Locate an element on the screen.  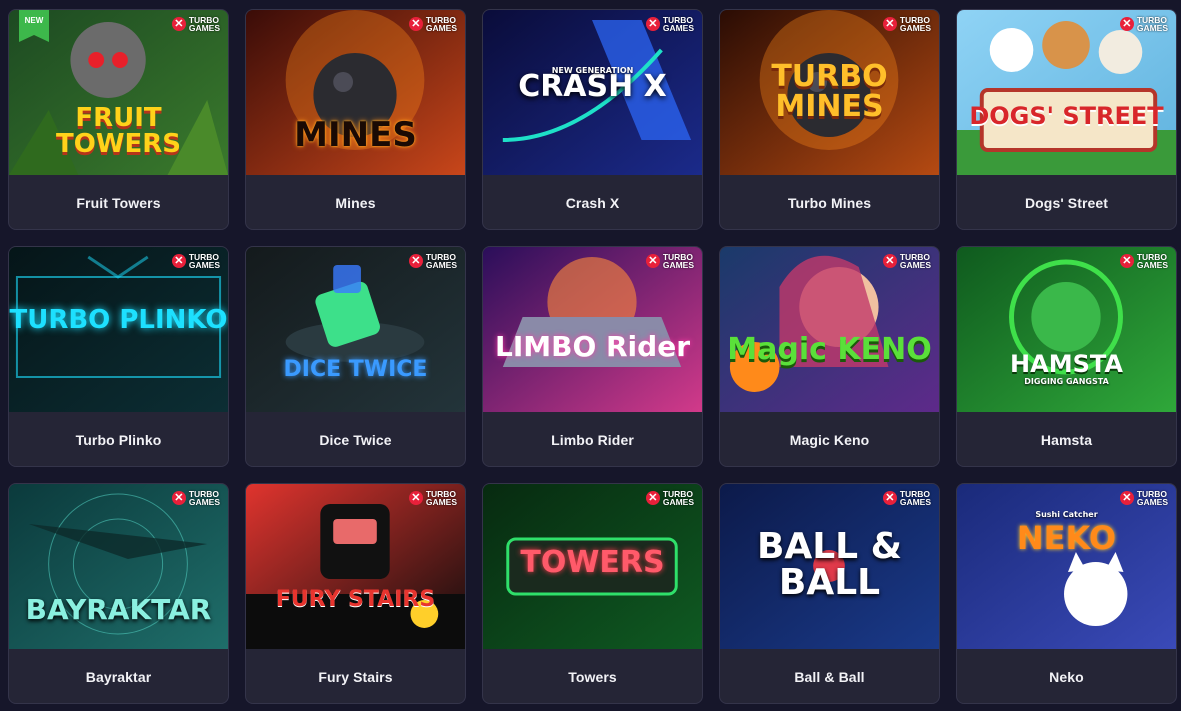
game-thumbnail: TOWERS ✕ TURBO GAMES is located at coordinates (592, 566).